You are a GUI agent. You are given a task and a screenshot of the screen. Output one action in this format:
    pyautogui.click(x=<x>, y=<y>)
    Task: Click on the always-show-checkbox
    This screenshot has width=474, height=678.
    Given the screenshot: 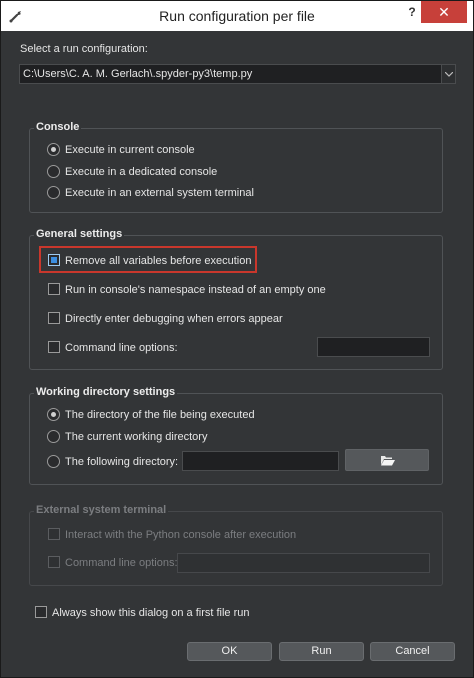 What is the action you would take?
    pyautogui.click(x=41, y=612)
    